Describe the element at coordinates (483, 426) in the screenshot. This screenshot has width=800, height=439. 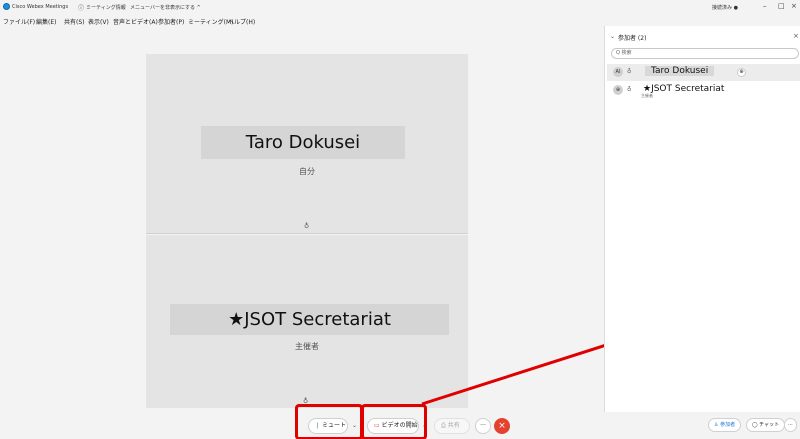
I see `more-options-button: ···` at that location.